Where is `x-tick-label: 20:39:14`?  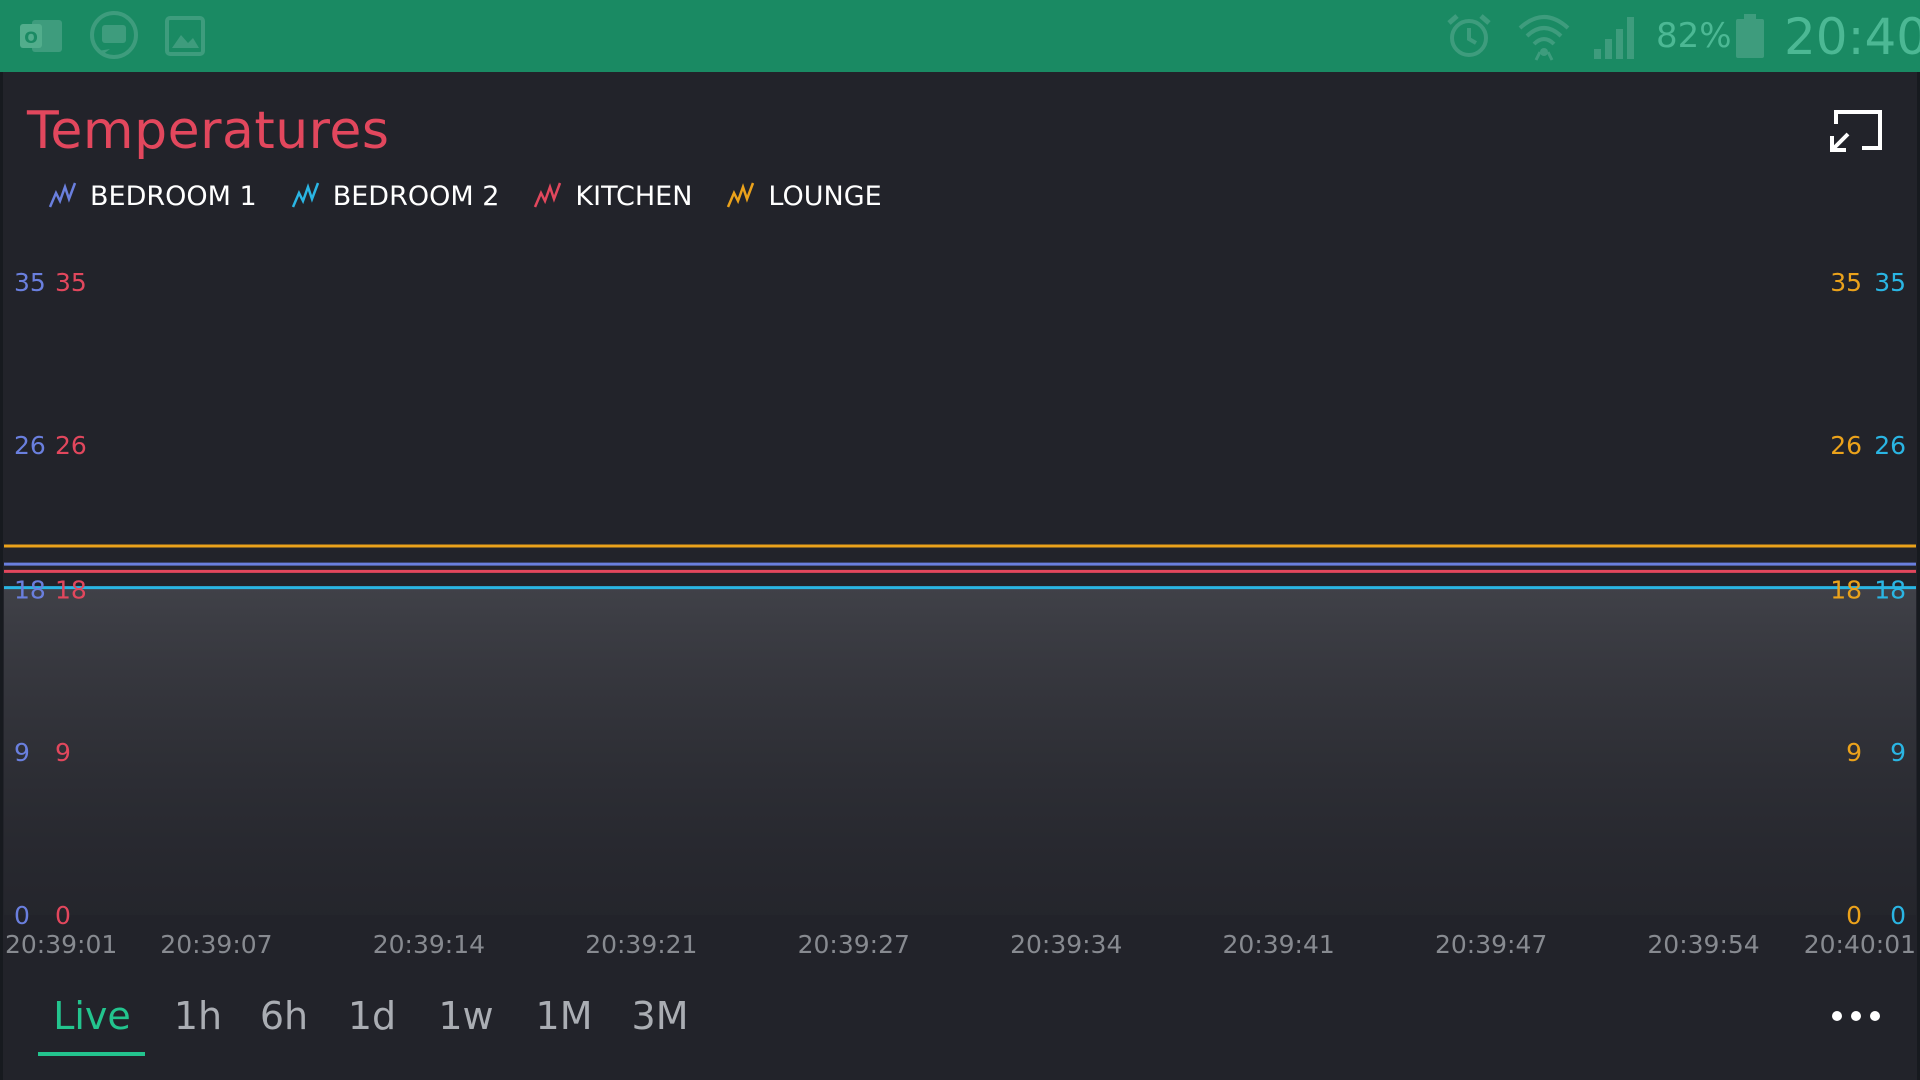
x-tick-label: 20:39:14 is located at coordinates (429, 944).